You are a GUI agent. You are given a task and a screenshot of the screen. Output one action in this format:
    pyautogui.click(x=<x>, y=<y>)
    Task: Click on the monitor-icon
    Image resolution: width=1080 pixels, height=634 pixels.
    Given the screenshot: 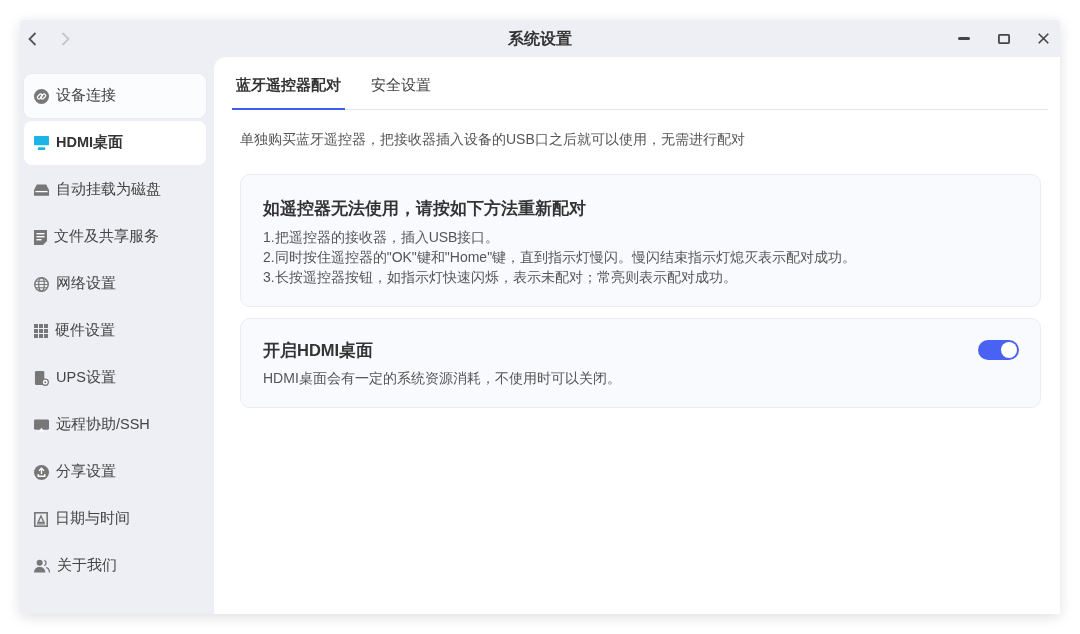 What is the action you would take?
    pyautogui.click(x=41, y=143)
    